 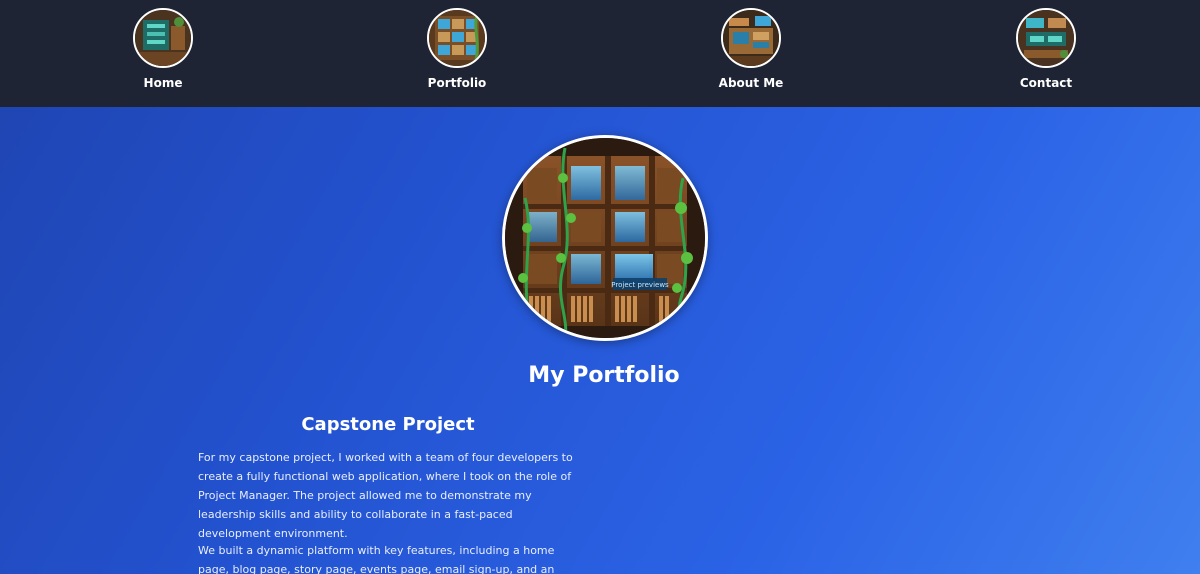 I want to click on nav-label-about-me: About Me, so click(x=751, y=83).